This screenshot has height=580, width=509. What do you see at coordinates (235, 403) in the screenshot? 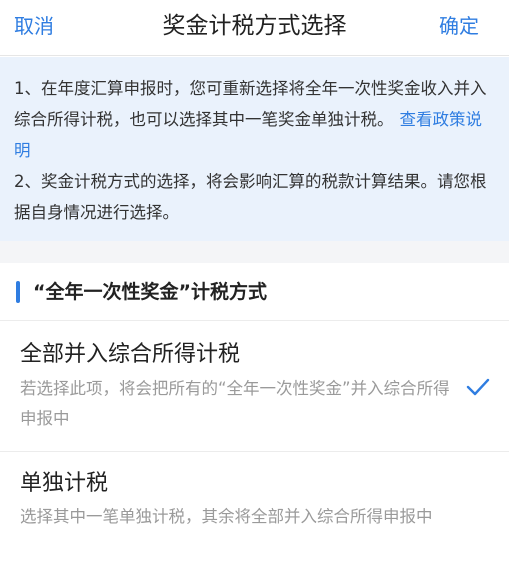
I see `option-description: 若选择此项，将会把所有的“全年一次性奖金”并入综合所得申报中` at bounding box center [235, 403].